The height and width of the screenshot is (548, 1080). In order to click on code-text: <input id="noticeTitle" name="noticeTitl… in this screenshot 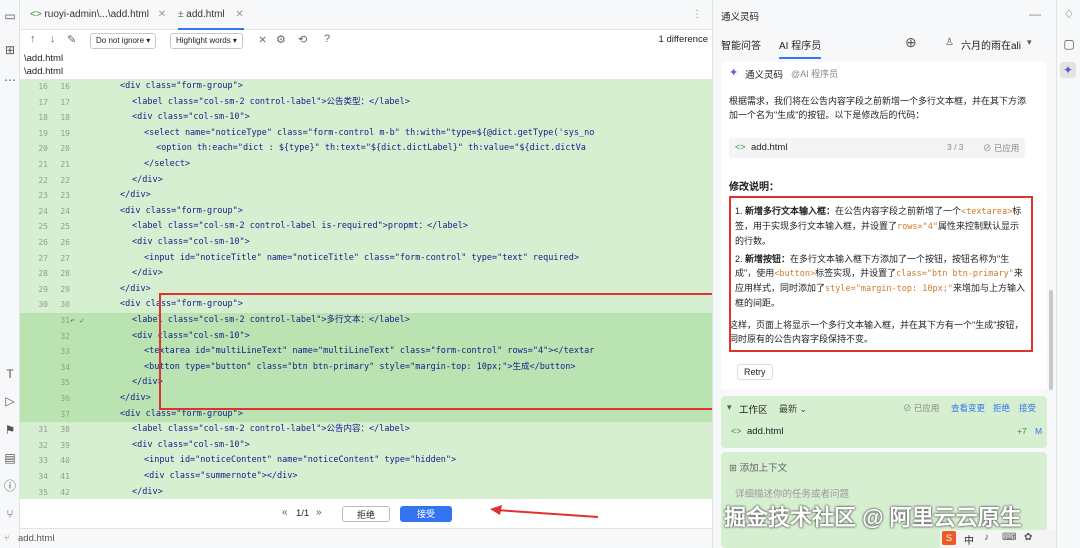, I will do `click(361, 257)`.